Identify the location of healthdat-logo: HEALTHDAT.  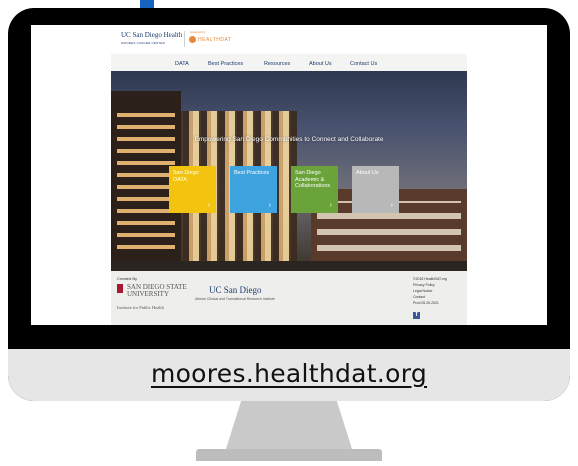
(214, 40).